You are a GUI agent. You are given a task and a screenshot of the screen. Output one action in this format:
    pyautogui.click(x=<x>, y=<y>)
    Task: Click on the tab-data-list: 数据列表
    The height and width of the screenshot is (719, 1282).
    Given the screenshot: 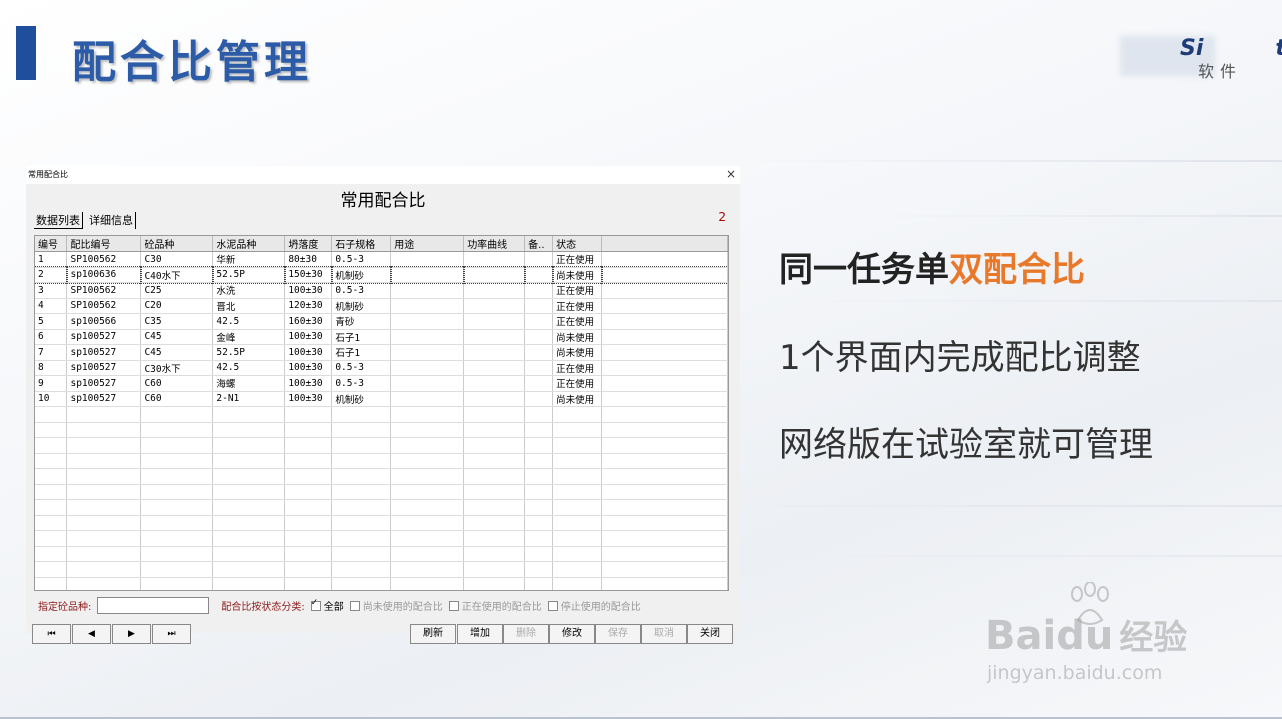 What is the action you would take?
    pyautogui.click(x=58, y=220)
    